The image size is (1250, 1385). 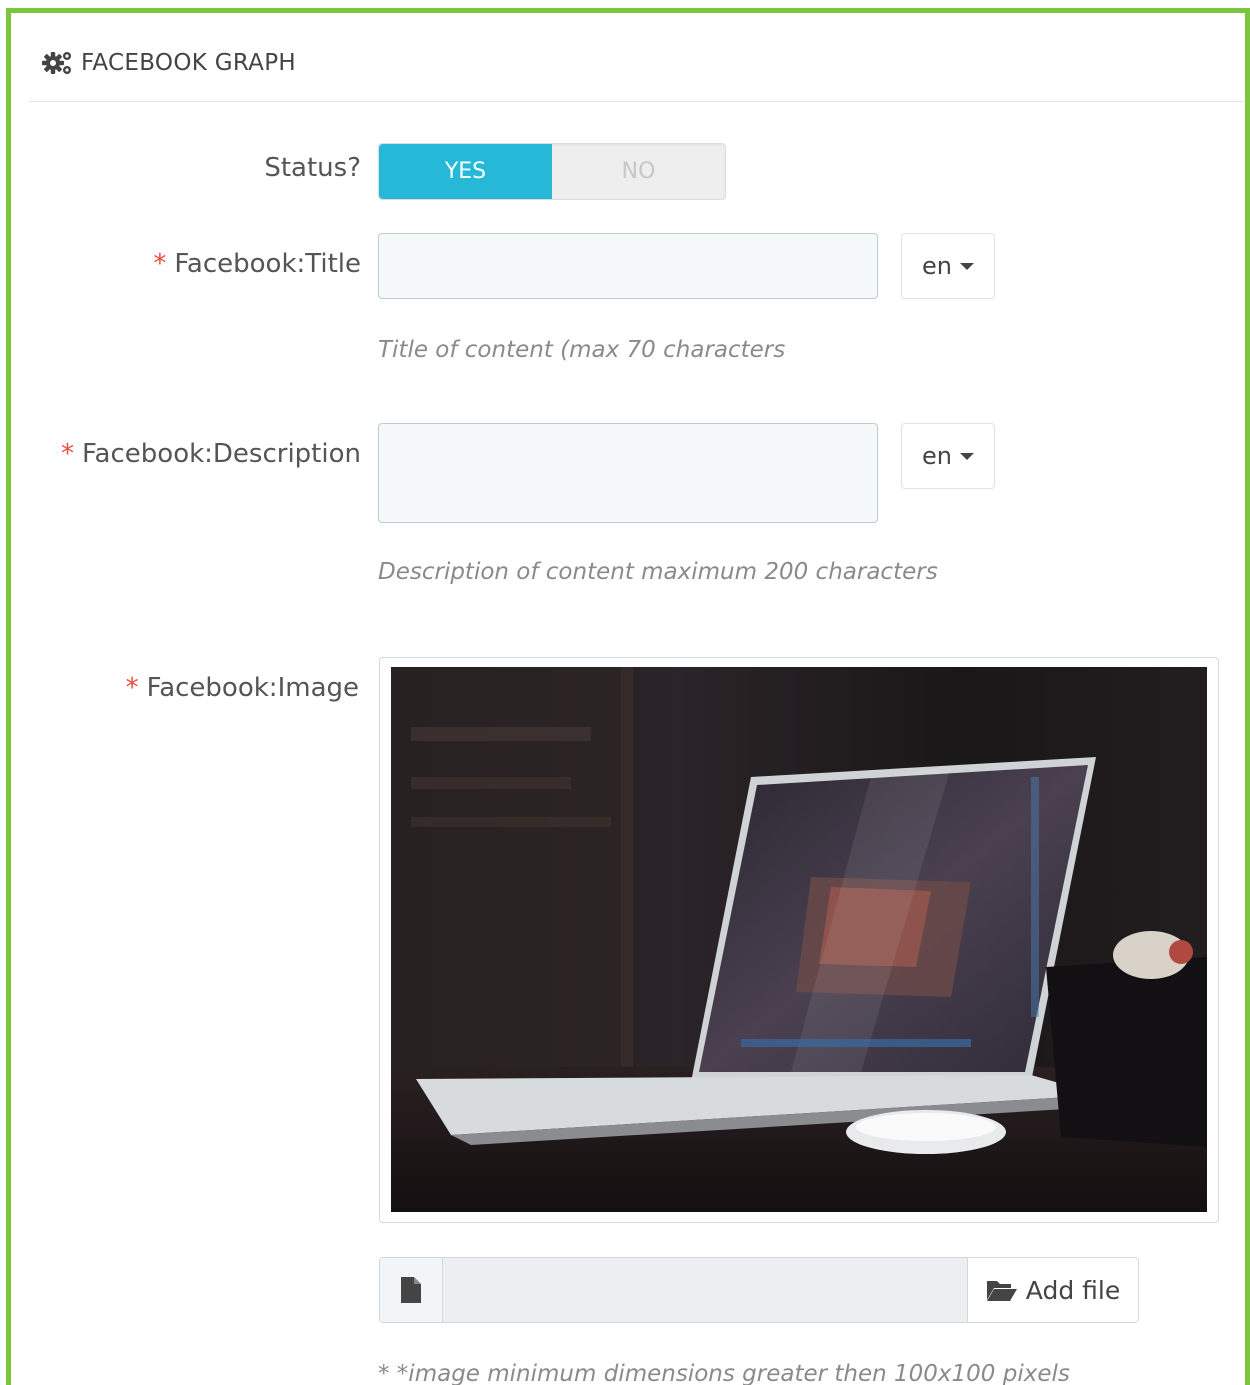 I want to click on description-language-dropdown: en, so click(x=948, y=456).